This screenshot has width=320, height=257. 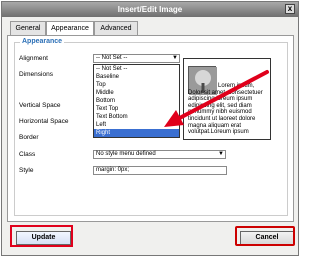 I want to click on tab-appearance-label: Appearance, so click(x=70, y=28).